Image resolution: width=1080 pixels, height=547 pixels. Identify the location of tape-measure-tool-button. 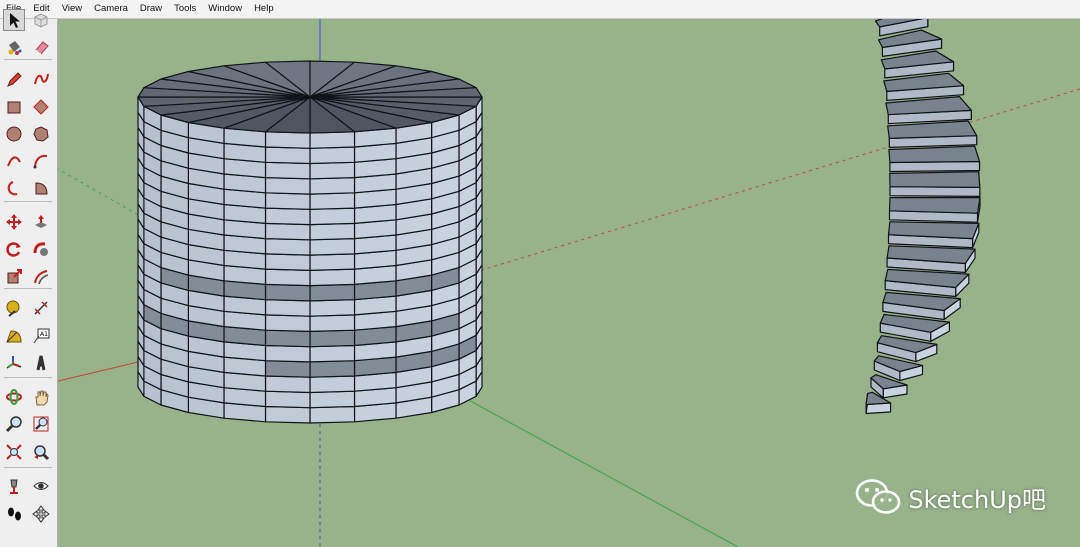
(14, 308).